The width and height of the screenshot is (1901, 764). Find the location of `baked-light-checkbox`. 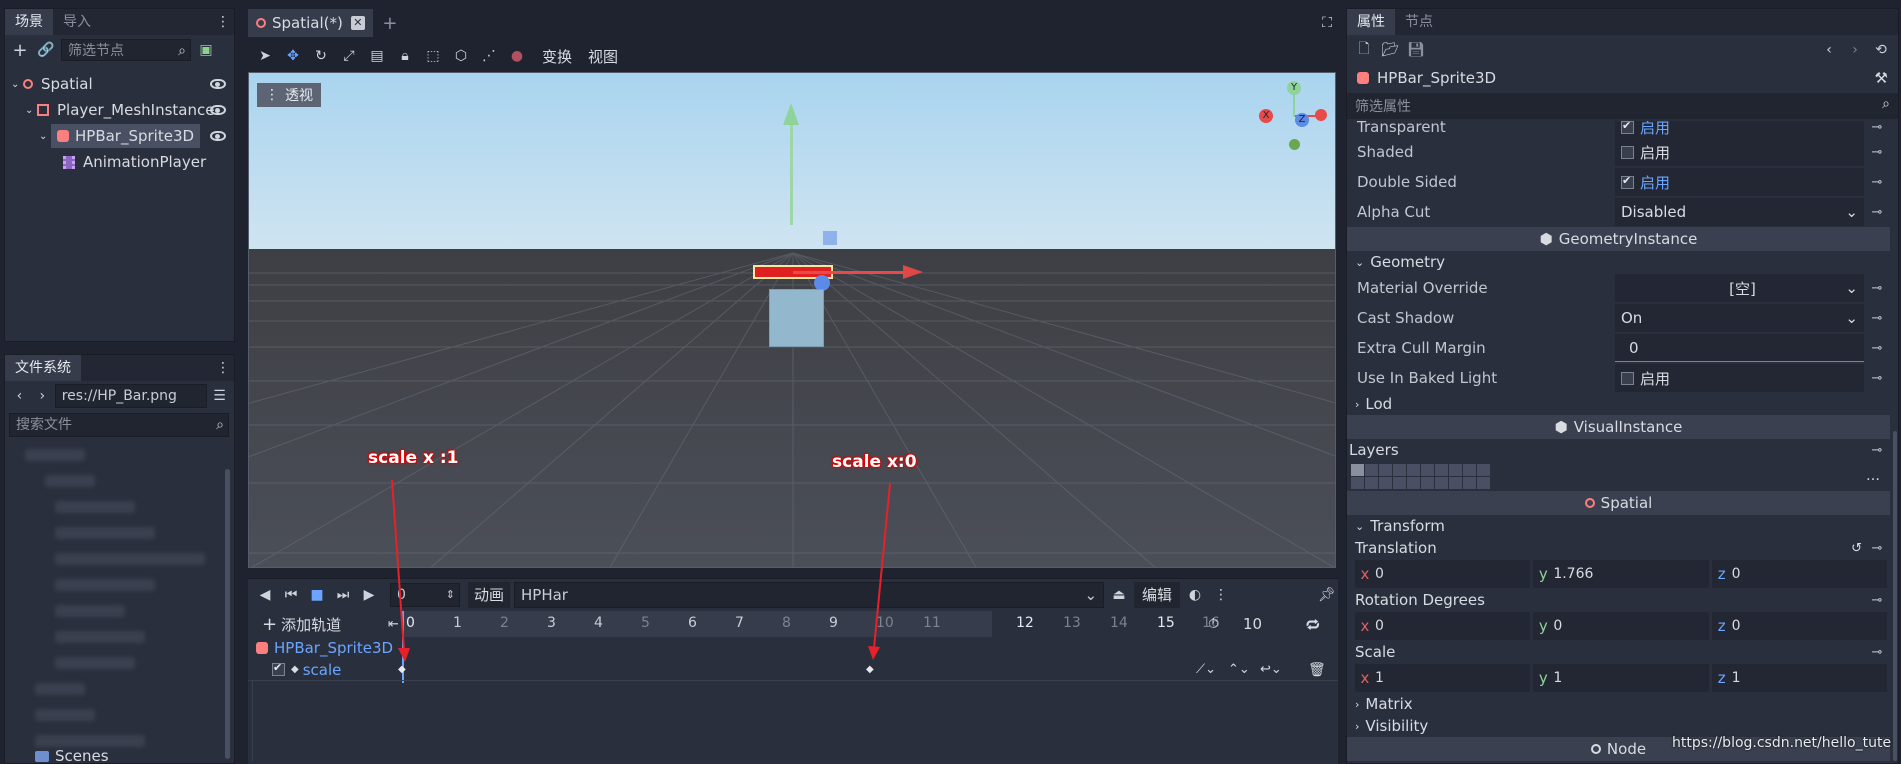

baked-light-checkbox is located at coordinates (1627, 378).